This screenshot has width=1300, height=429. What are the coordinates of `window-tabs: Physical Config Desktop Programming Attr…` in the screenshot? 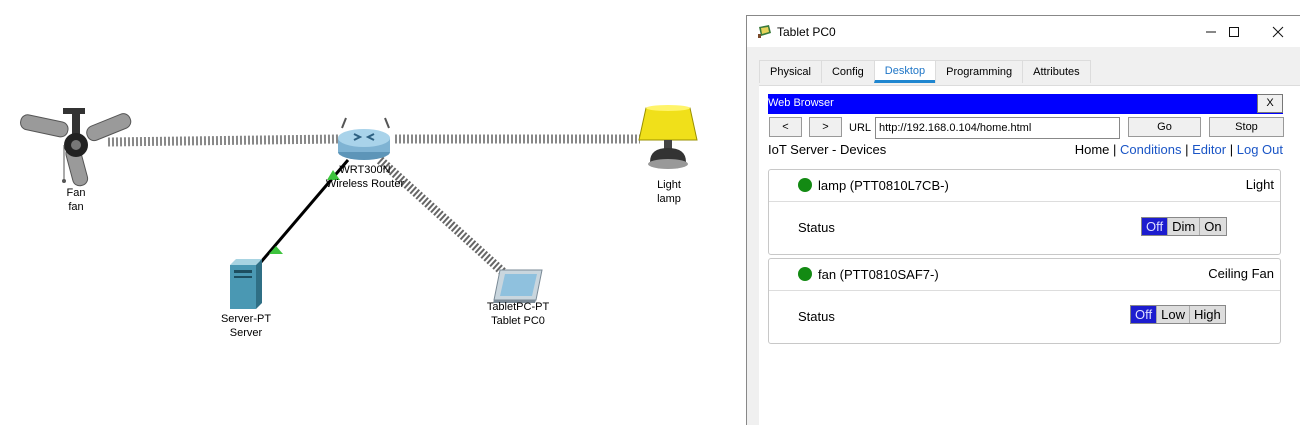 It's located at (925, 71).